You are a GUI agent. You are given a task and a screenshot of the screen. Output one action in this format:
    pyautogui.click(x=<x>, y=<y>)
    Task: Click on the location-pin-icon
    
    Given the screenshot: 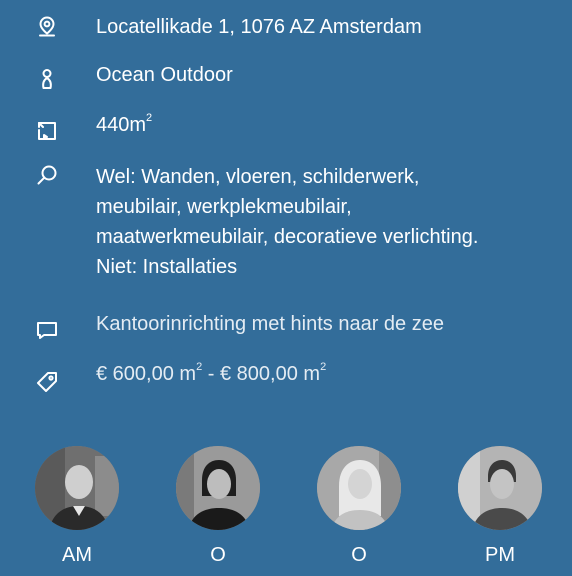 What is the action you would take?
    pyautogui.click(x=47, y=27)
    